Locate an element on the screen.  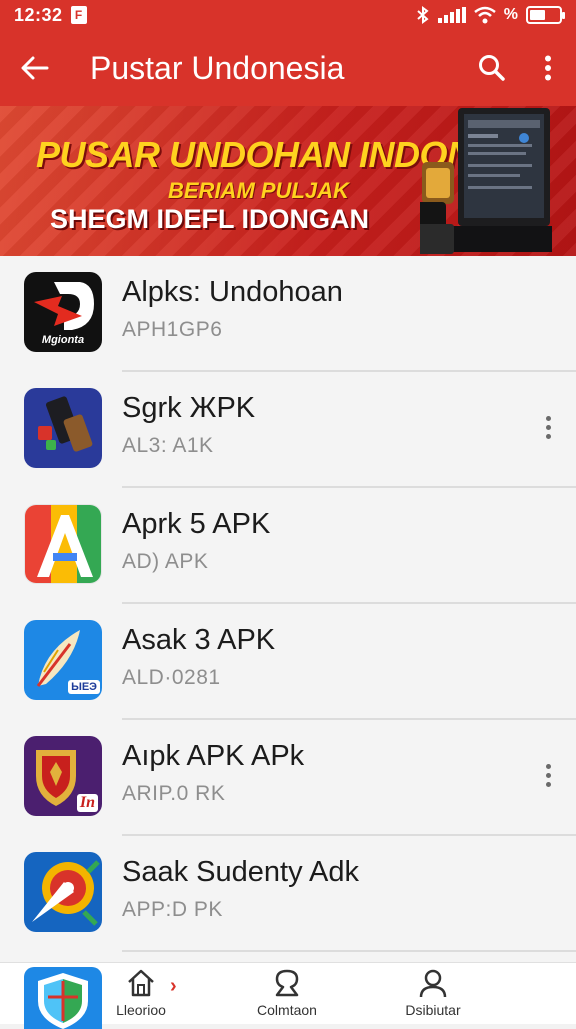
battery-icon is located at coordinates (545, 15).